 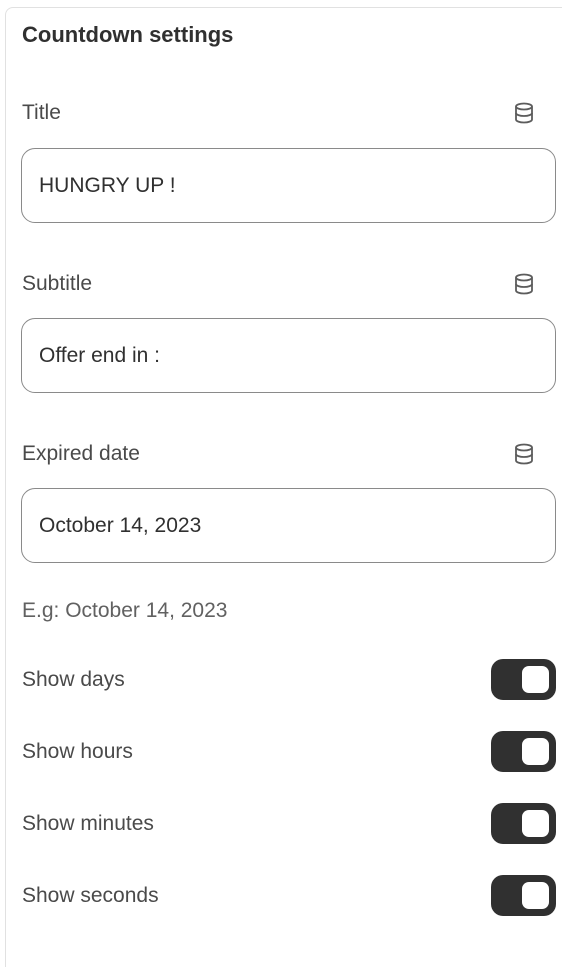 What do you see at coordinates (128, 34) in the screenshot?
I see `panel-title: Countdown settings` at bounding box center [128, 34].